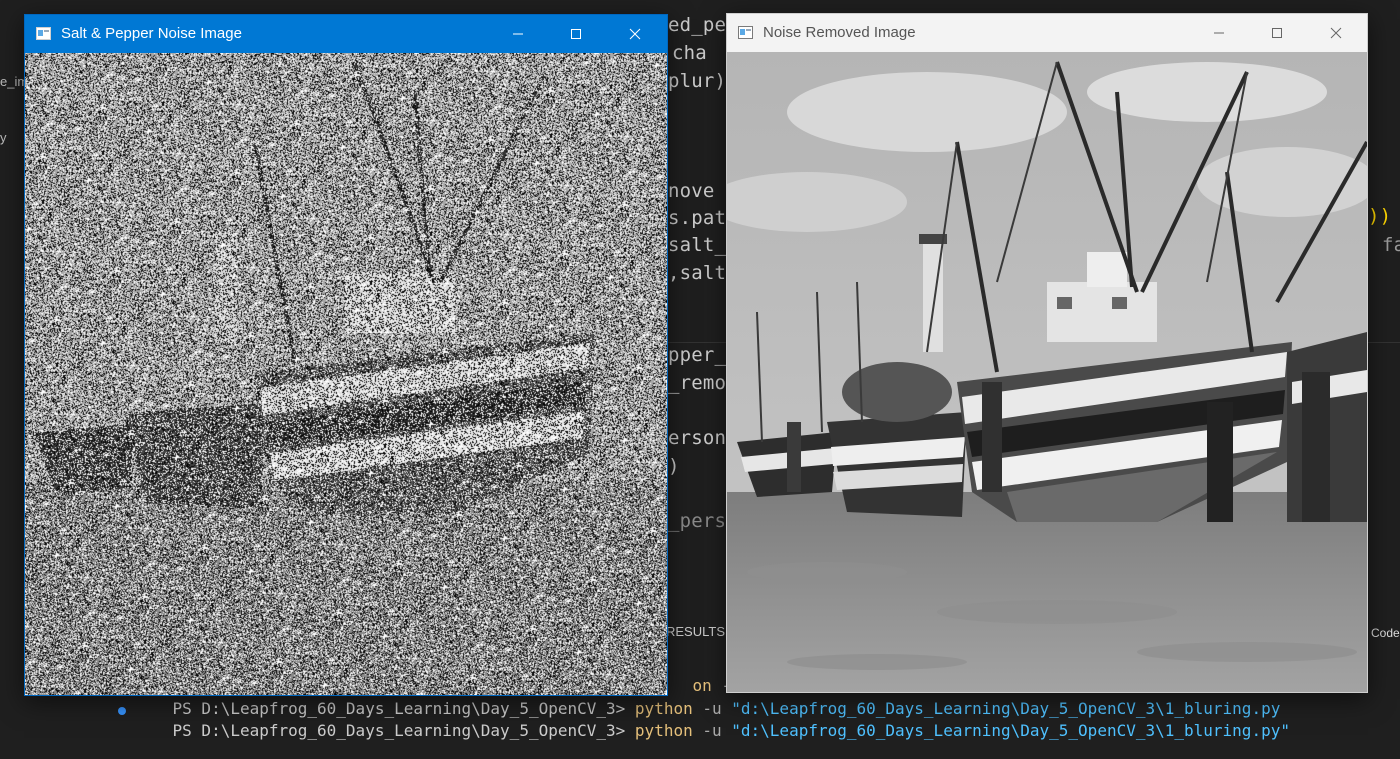 The height and width of the screenshot is (759, 1400). I want to click on code-parens: )), so click(1380, 216).